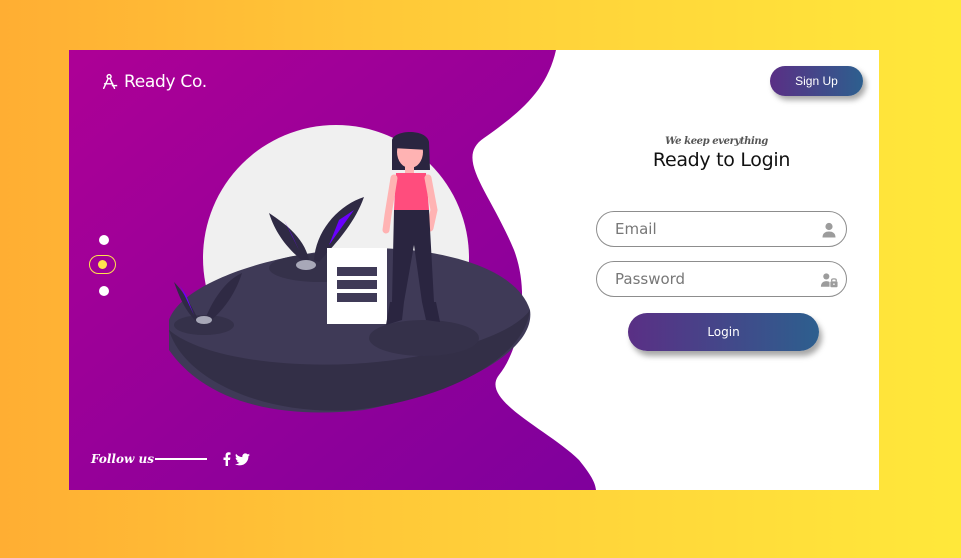 The width and height of the screenshot is (961, 558). I want to click on signup-button: Sign Up, so click(816, 81).